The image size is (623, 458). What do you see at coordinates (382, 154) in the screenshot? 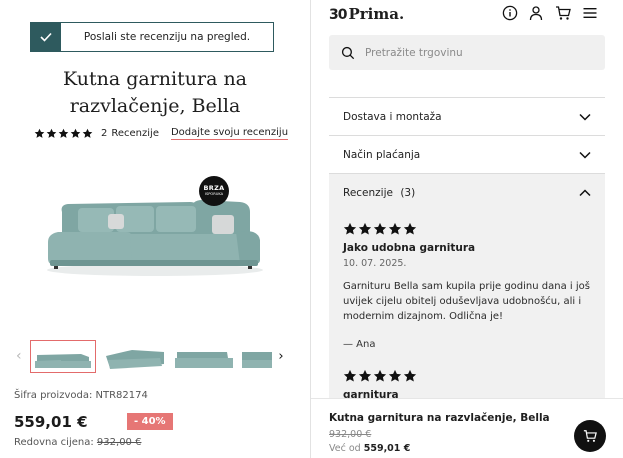
I see `accordion-payment-label: Način plaćanja` at bounding box center [382, 154].